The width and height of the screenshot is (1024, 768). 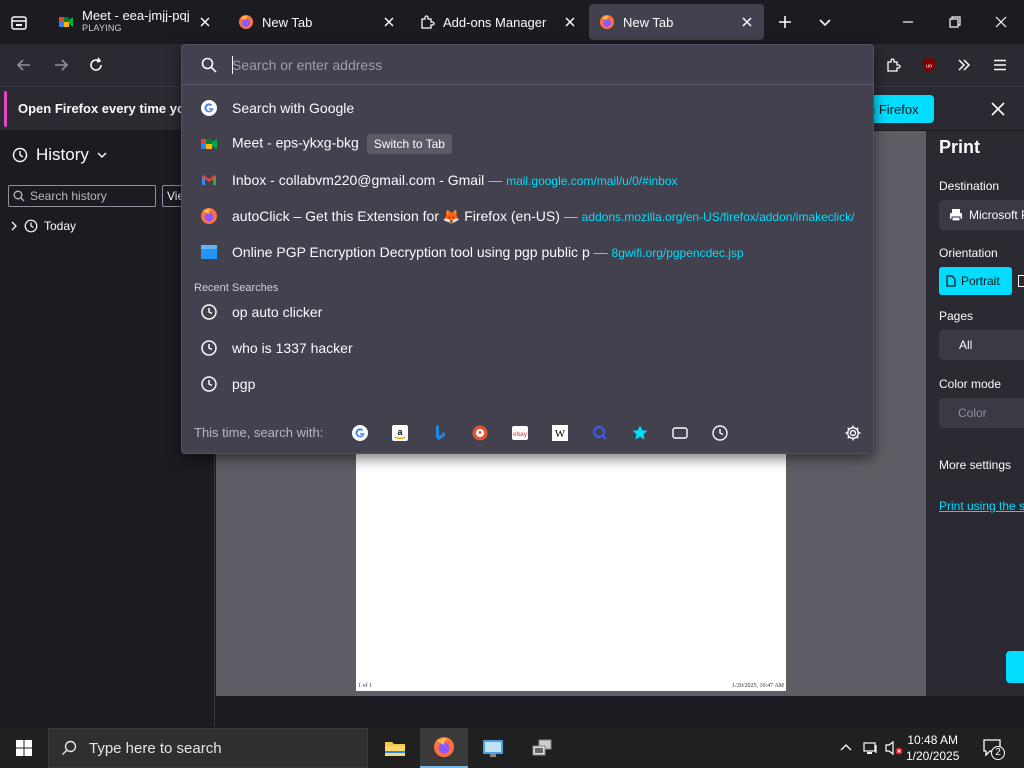 What do you see at coordinates (720, 433) in the screenshot?
I see `history-button` at bounding box center [720, 433].